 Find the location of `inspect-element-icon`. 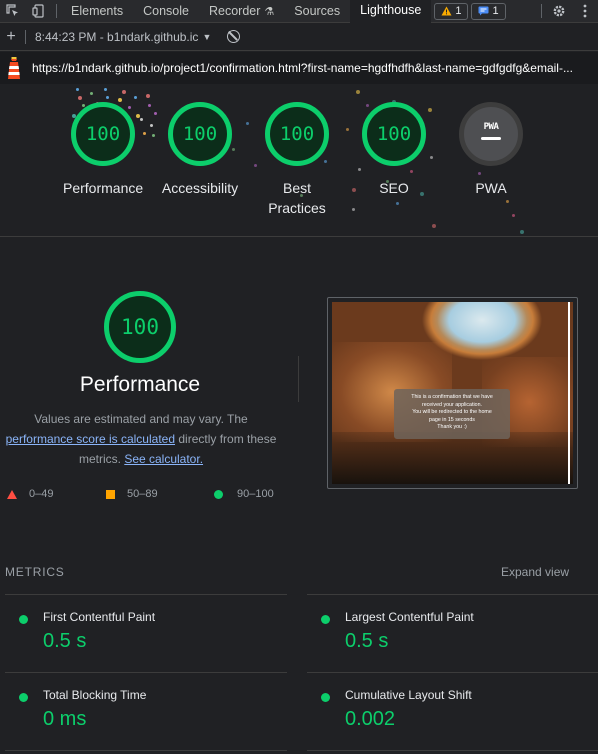

inspect-element-icon is located at coordinates (13, 11).